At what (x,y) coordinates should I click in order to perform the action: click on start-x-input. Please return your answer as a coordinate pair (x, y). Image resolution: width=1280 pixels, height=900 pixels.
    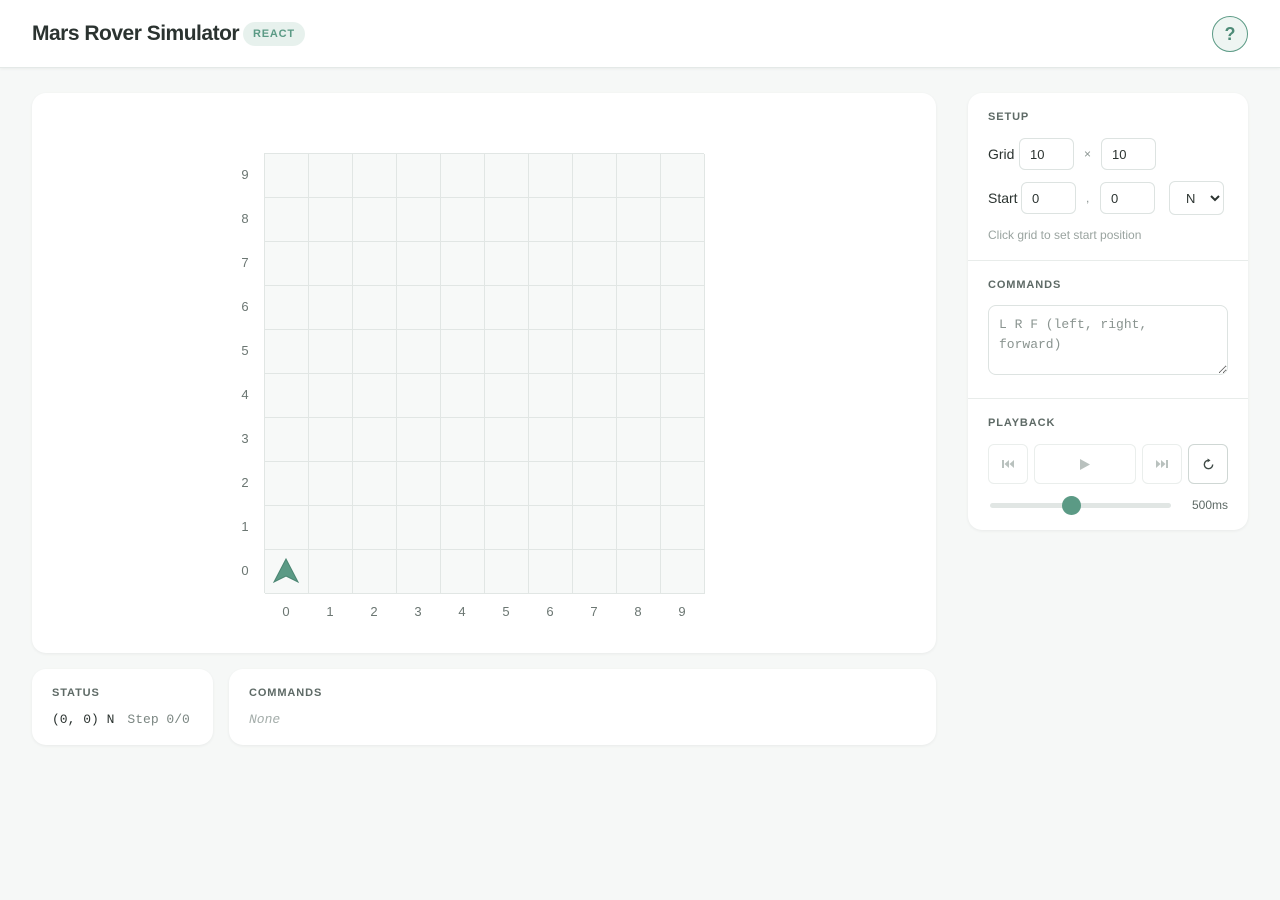
    Looking at the image, I should click on (1048, 198).